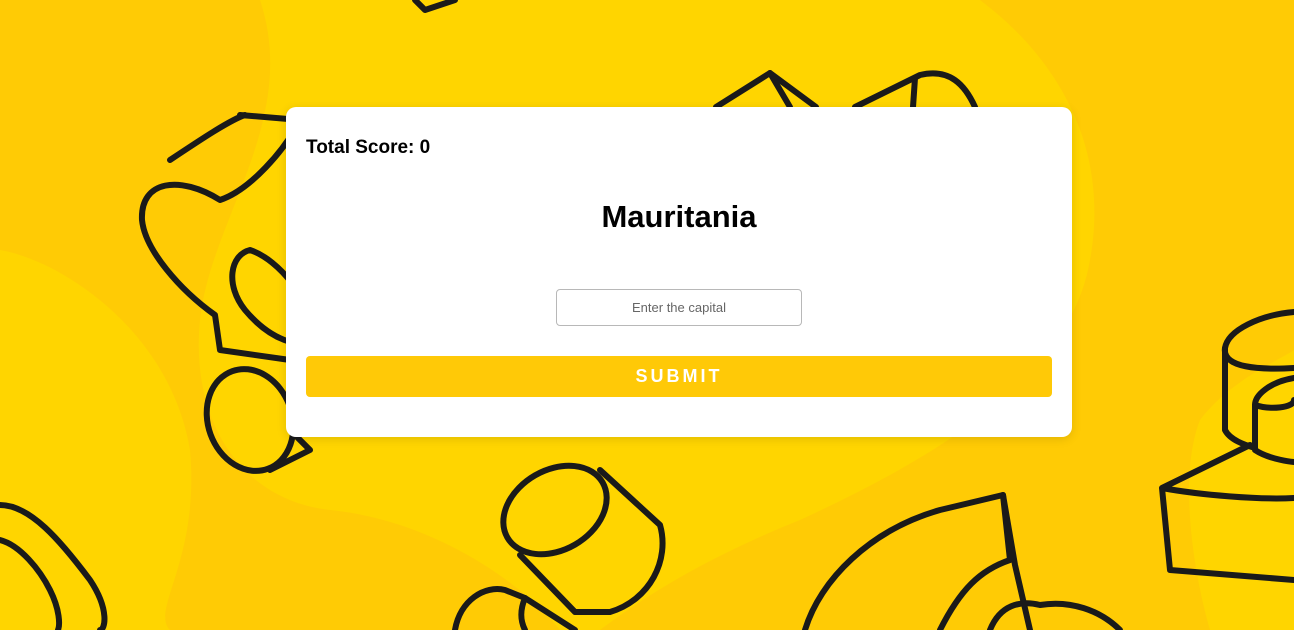 The height and width of the screenshot is (630, 1294). What do you see at coordinates (679, 376) in the screenshot?
I see `submit-button: SUBMIT` at bounding box center [679, 376].